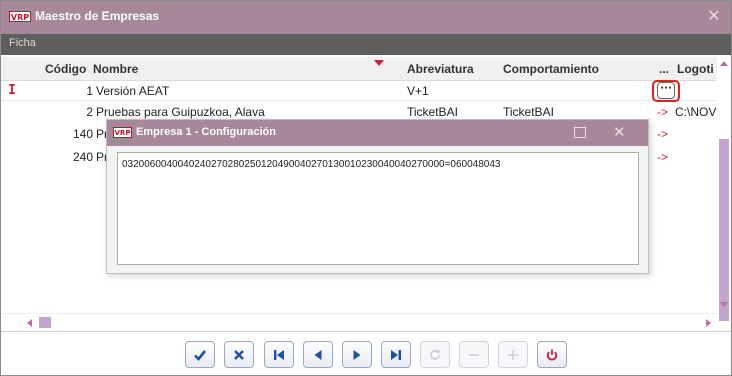 Image resolution: width=732 pixels, height=376 pixels. I want to click on column-header-abreviatura: Abreviatura, so click(440, 69).